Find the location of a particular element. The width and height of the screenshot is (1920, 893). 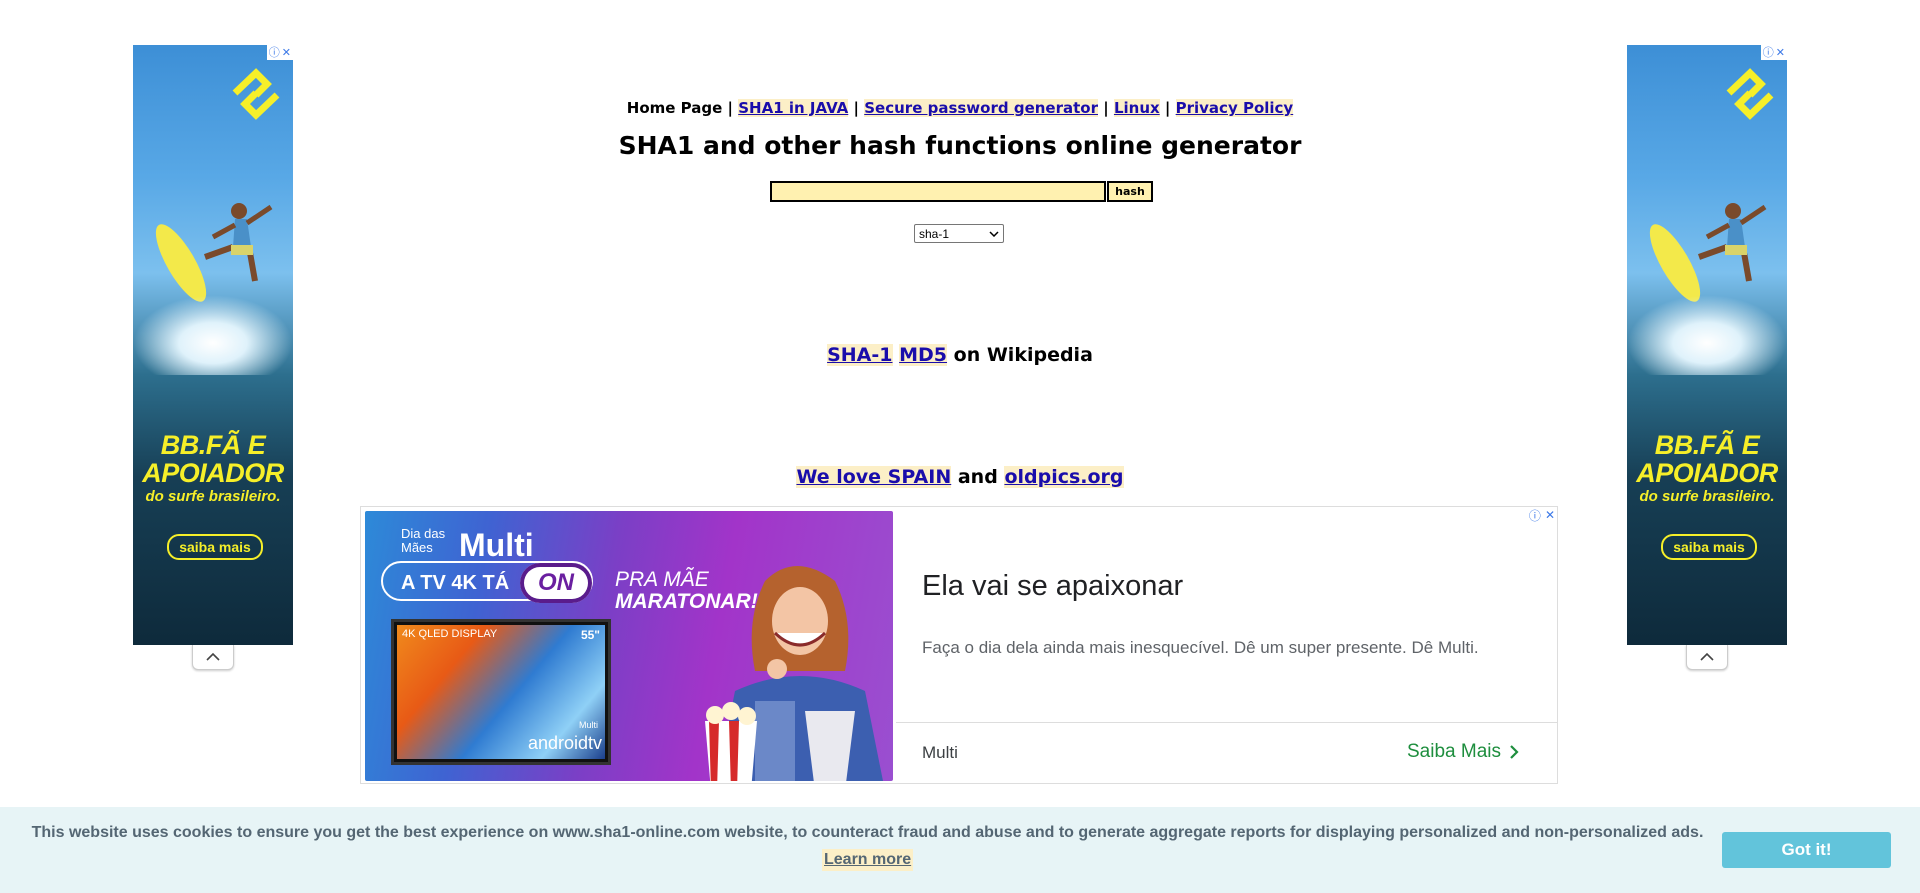

tv-size: 55" is located at coordinates (590, 635).